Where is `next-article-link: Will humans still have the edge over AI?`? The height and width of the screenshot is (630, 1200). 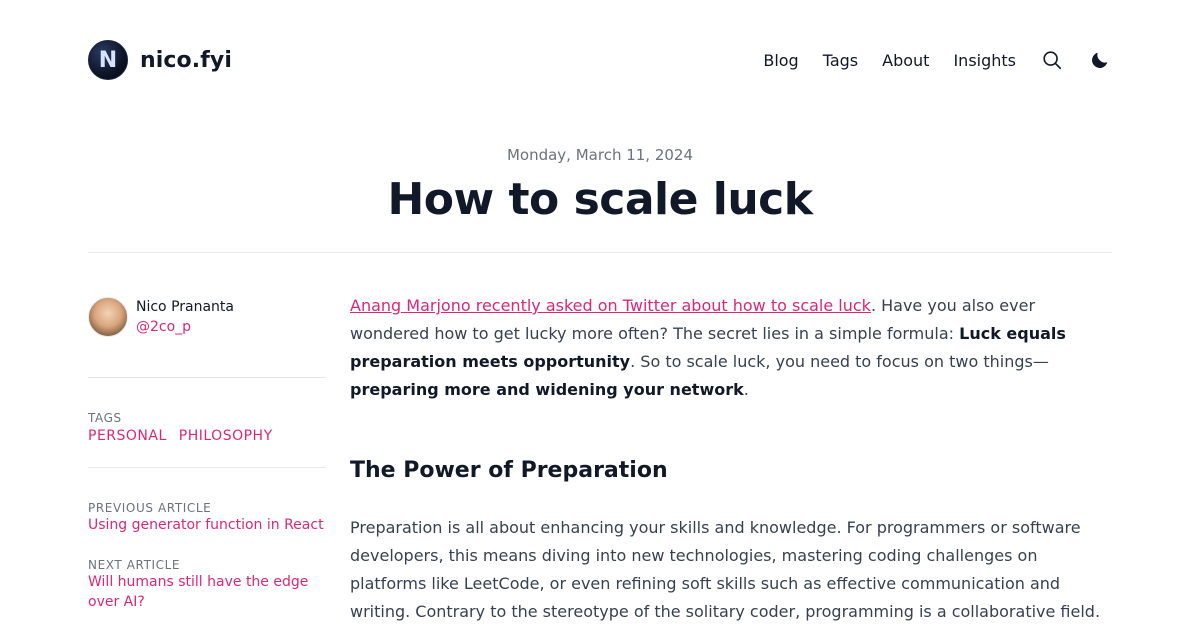 next-article-link: Will humans still have the edge over AI? is located at coordinates (207, 592).